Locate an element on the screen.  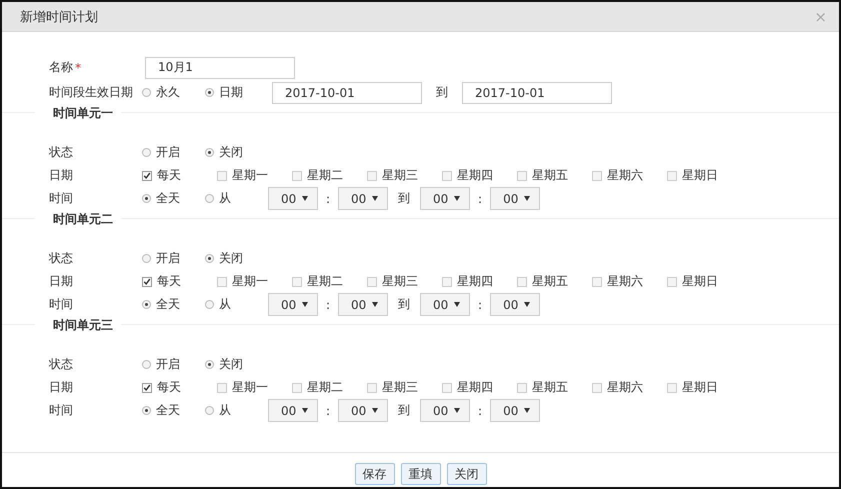
radio-option: 永久 is located at coordinates (173, 92).